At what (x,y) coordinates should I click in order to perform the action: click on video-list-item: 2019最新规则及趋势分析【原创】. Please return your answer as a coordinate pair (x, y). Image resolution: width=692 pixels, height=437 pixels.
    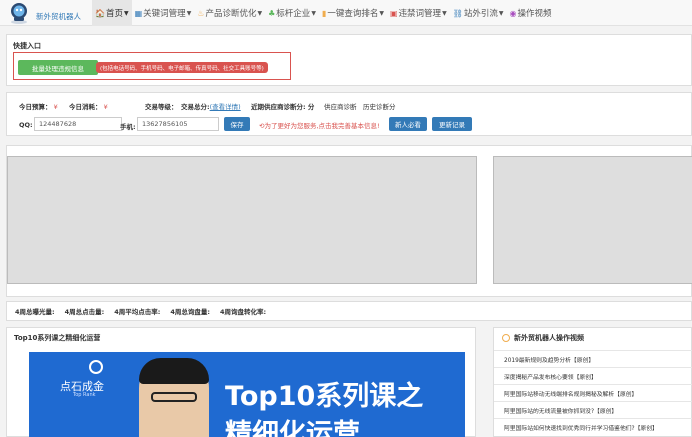
    Looking at the image, I should click on (593, 358).